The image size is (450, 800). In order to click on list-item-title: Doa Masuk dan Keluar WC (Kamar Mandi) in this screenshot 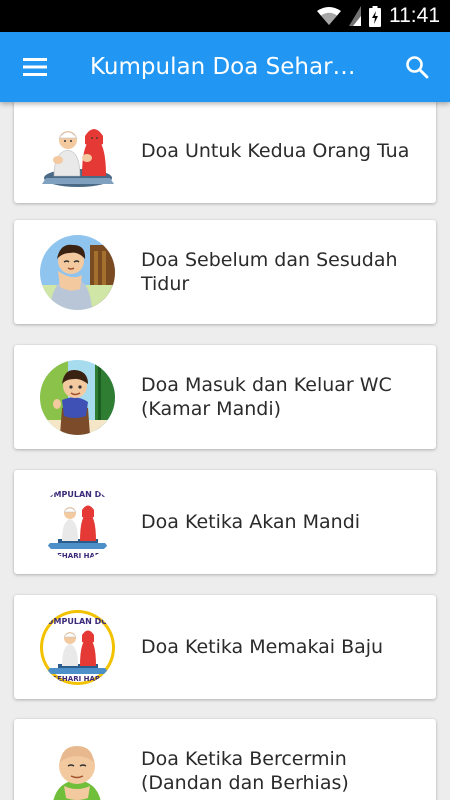, I will do `click(266, 397)`.